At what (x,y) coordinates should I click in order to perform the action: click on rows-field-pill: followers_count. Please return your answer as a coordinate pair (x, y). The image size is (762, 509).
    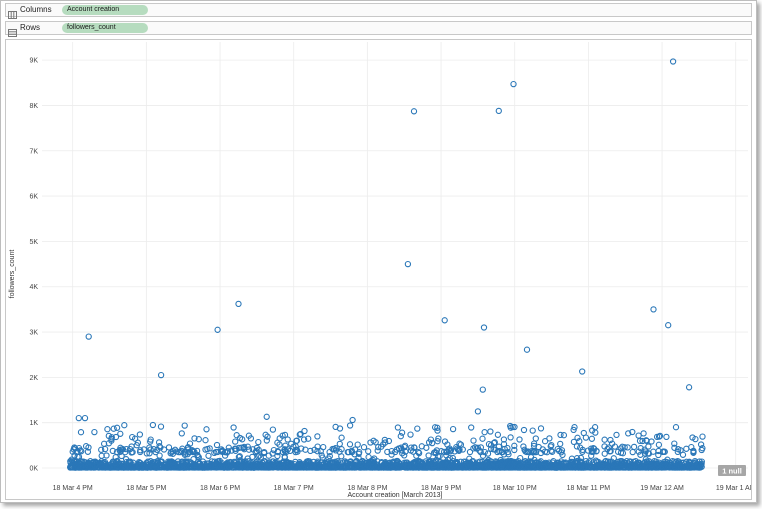
    Looking at the image, I should click on (105, 28).